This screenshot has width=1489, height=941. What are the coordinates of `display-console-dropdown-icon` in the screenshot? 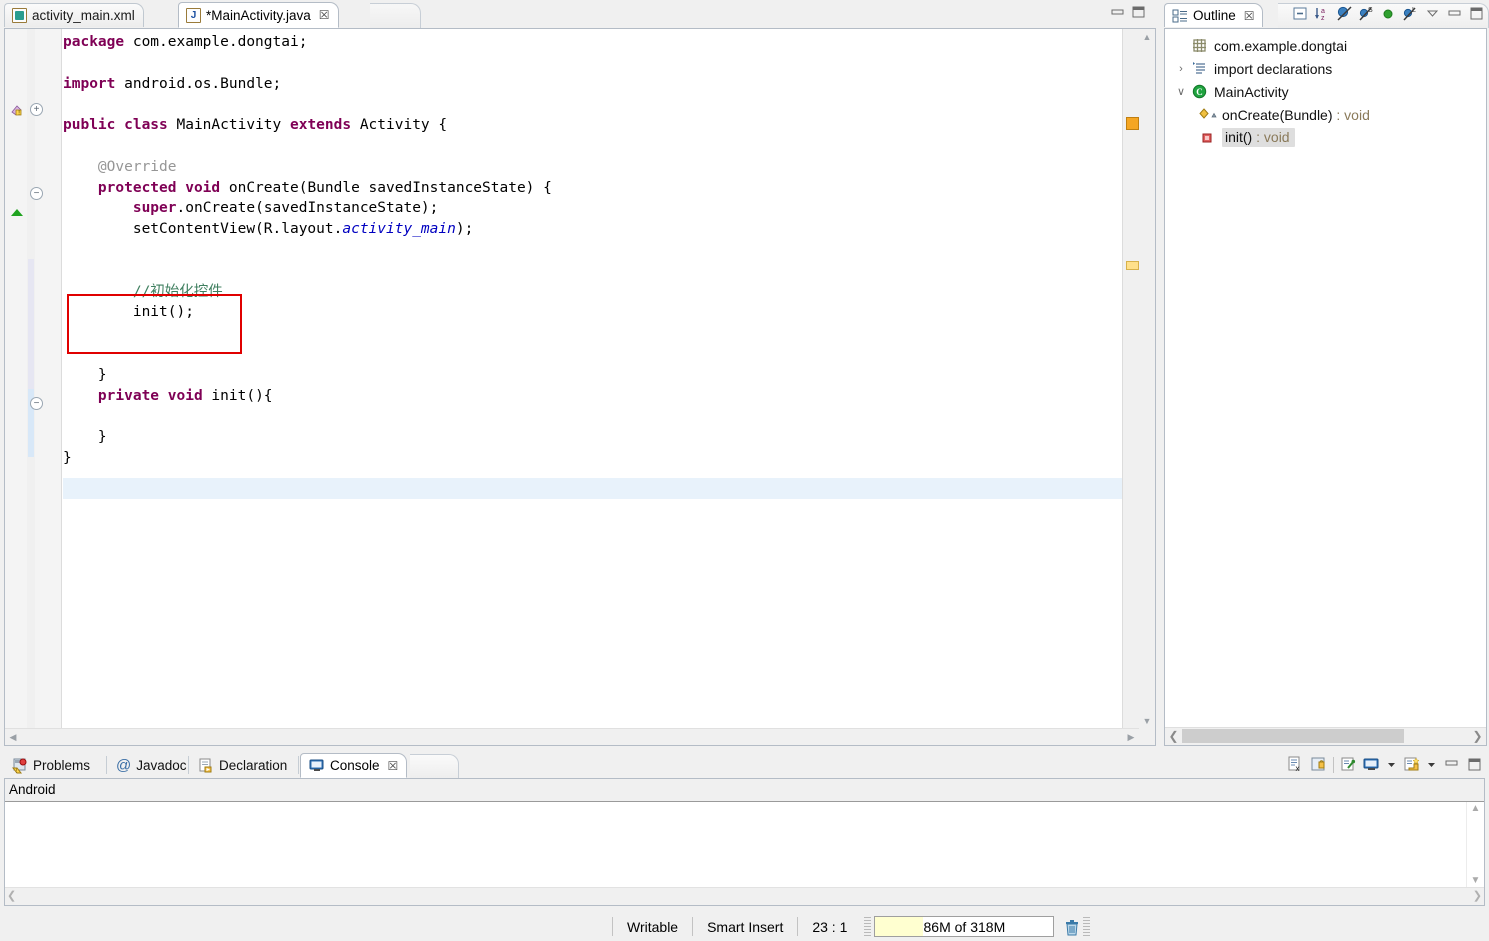 It's located at (1391, 764).